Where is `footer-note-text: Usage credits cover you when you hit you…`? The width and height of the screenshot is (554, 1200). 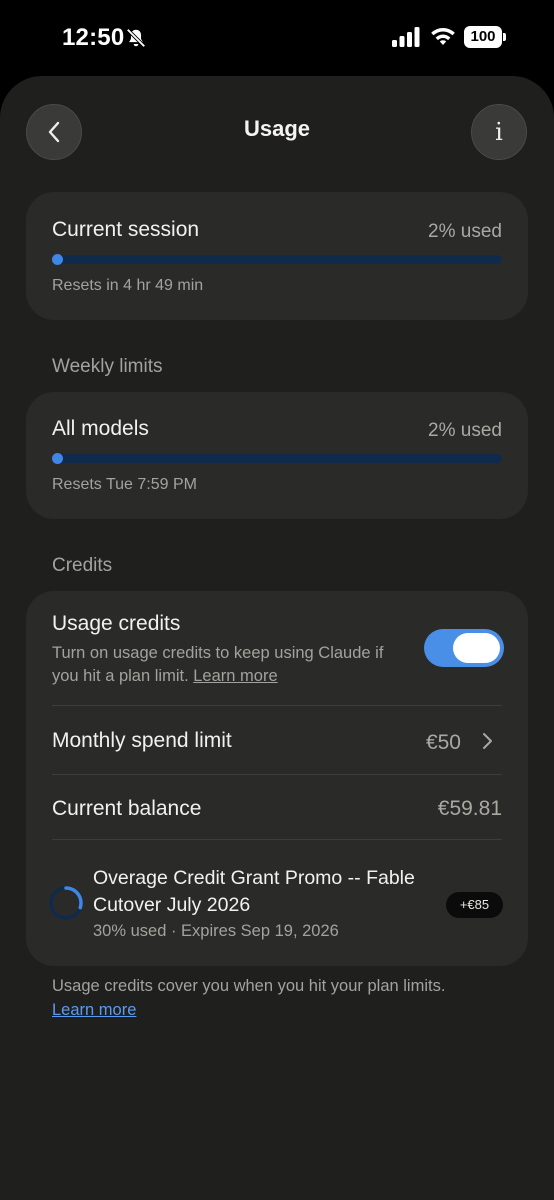
footer-note-text: Usage credits cover you when you hit you… is located at coordinates (249, 986).